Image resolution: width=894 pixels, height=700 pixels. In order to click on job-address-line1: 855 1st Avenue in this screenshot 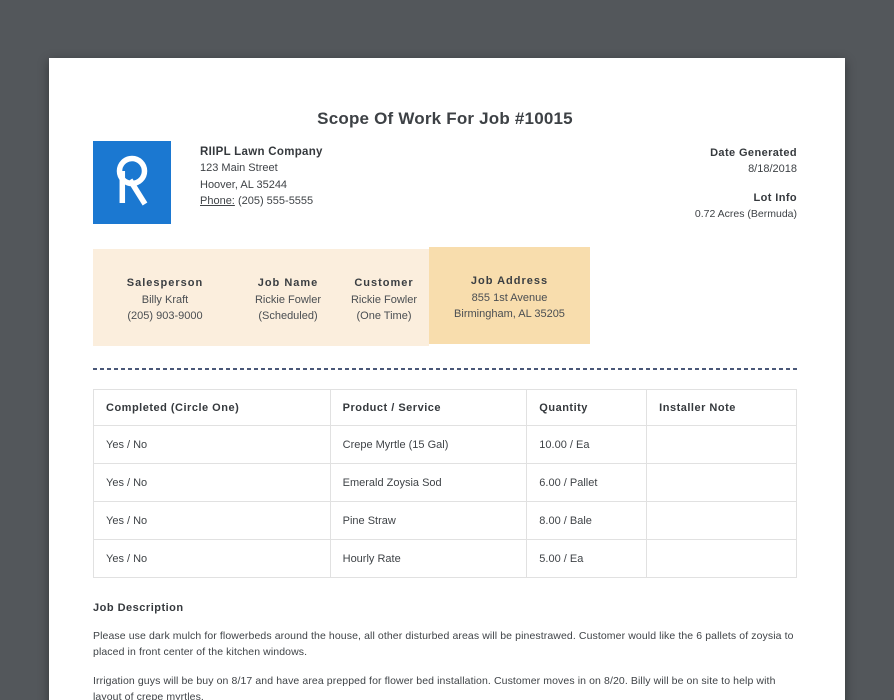, I will do `click(509, 297)`.